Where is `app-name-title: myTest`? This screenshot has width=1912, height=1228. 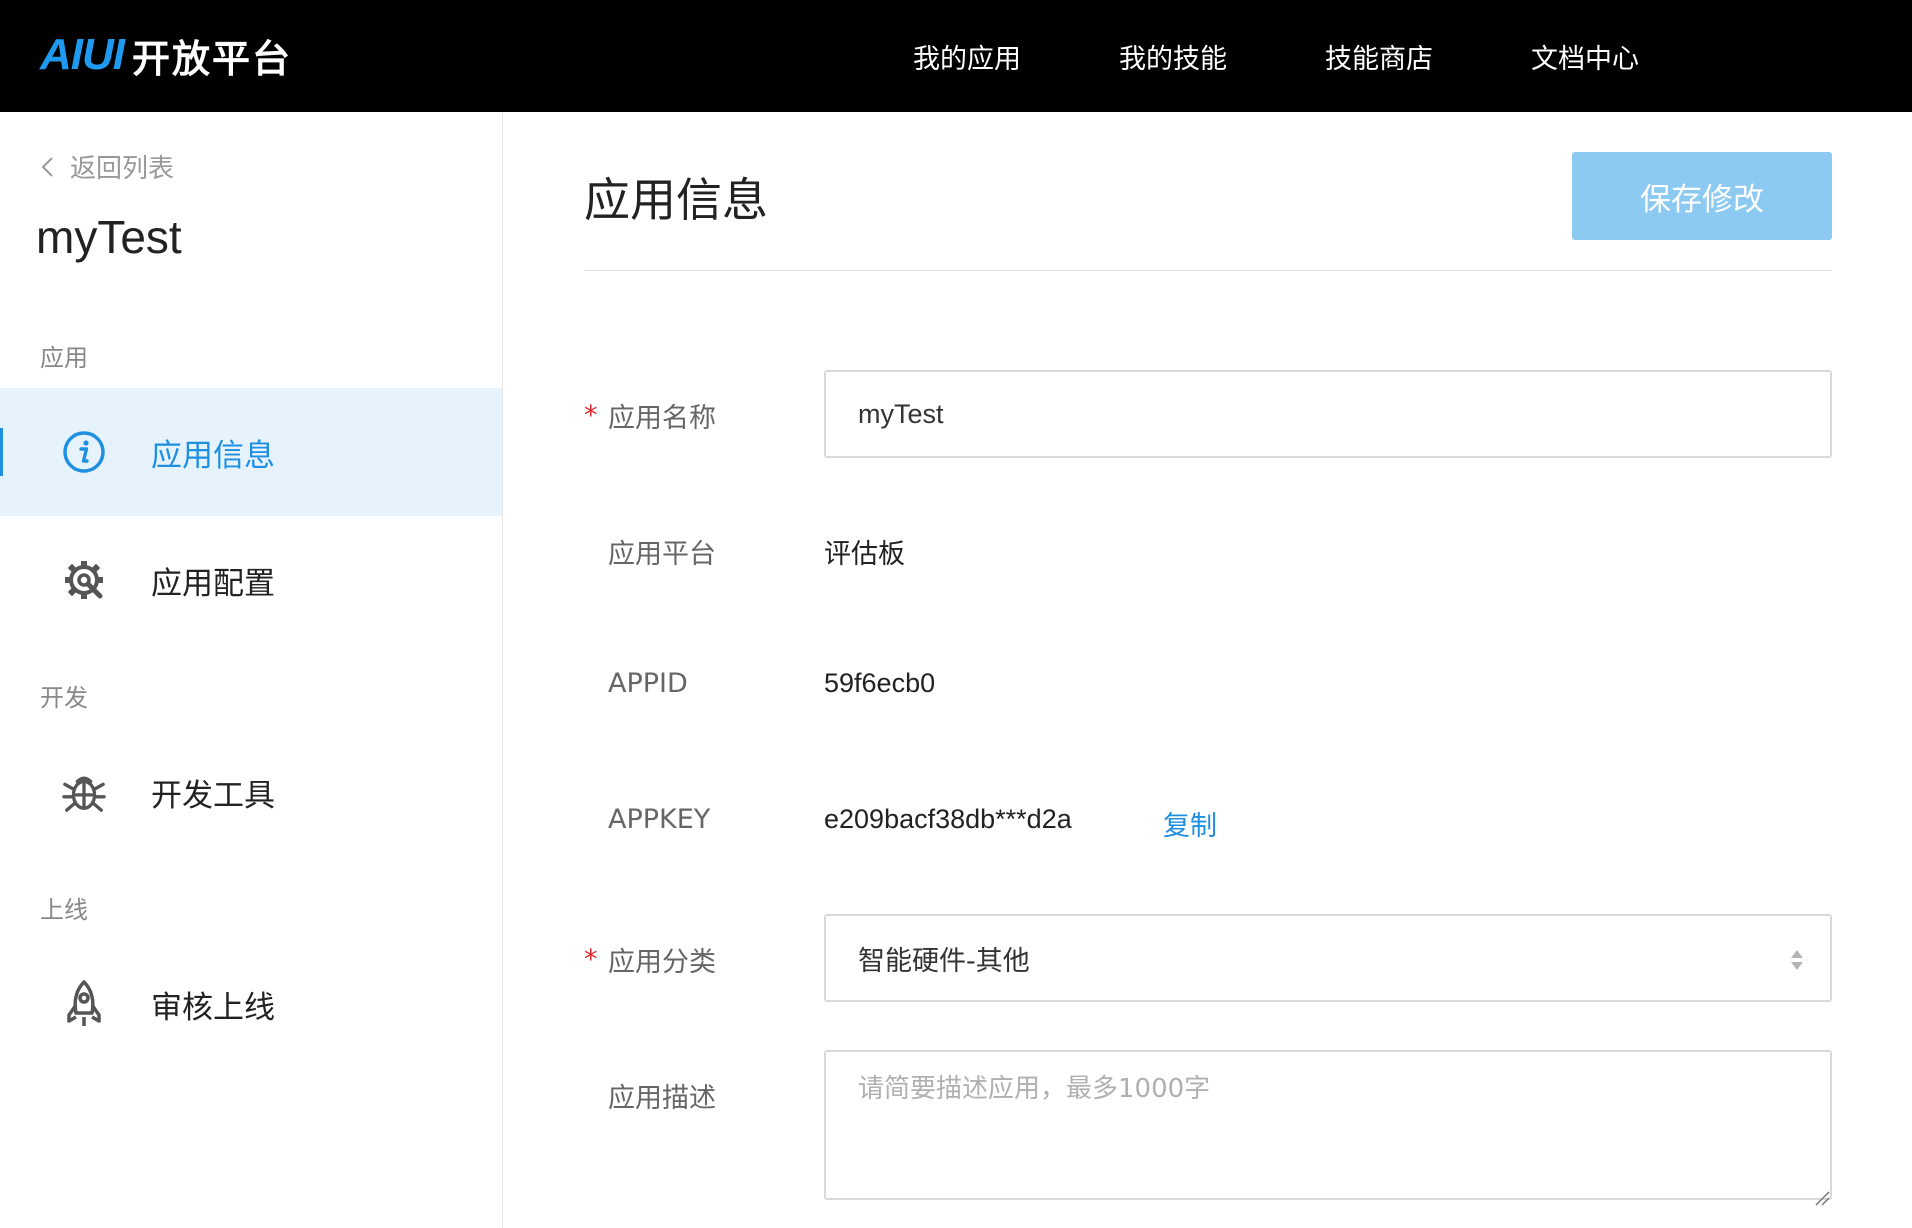 app-name-title: myTest is located at coordinates (109, 237).